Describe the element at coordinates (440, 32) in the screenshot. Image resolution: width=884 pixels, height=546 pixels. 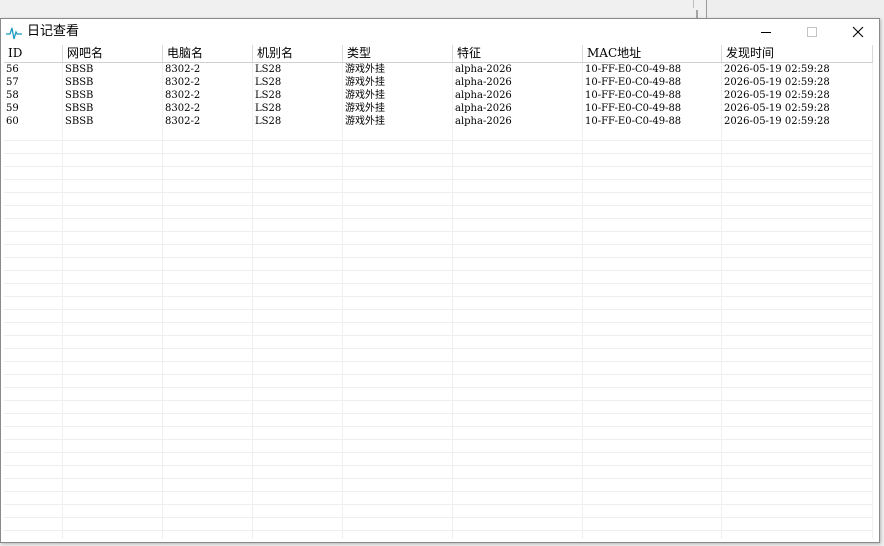
I see `title-bar: 日记查看` at that location.